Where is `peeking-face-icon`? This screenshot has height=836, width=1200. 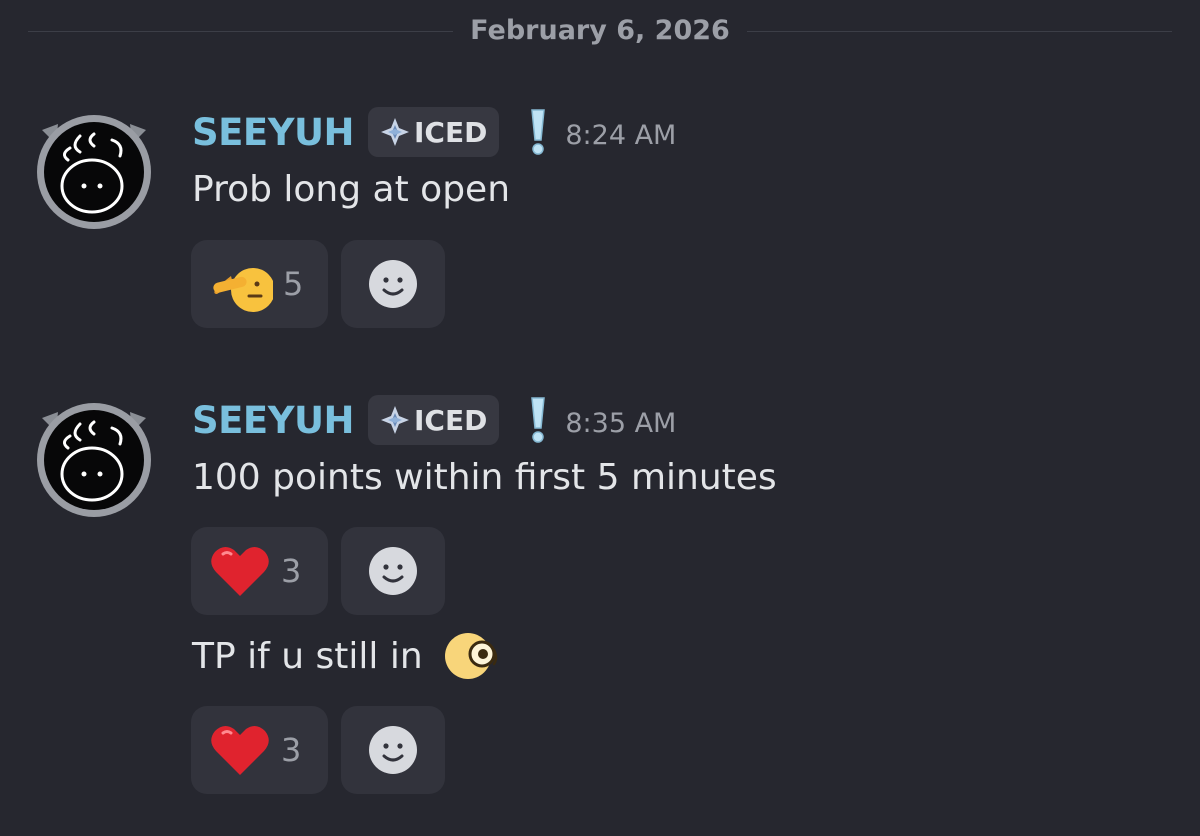 peeking-face-icon is located at coordinates (471, 656).